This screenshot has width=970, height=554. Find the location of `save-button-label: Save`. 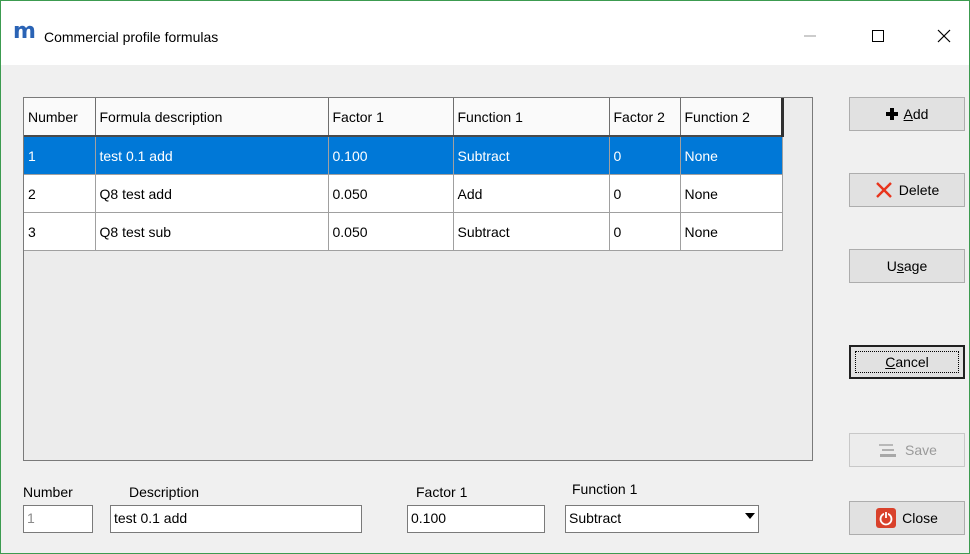

save-button-label: Save is located at coordinates (921, 450).